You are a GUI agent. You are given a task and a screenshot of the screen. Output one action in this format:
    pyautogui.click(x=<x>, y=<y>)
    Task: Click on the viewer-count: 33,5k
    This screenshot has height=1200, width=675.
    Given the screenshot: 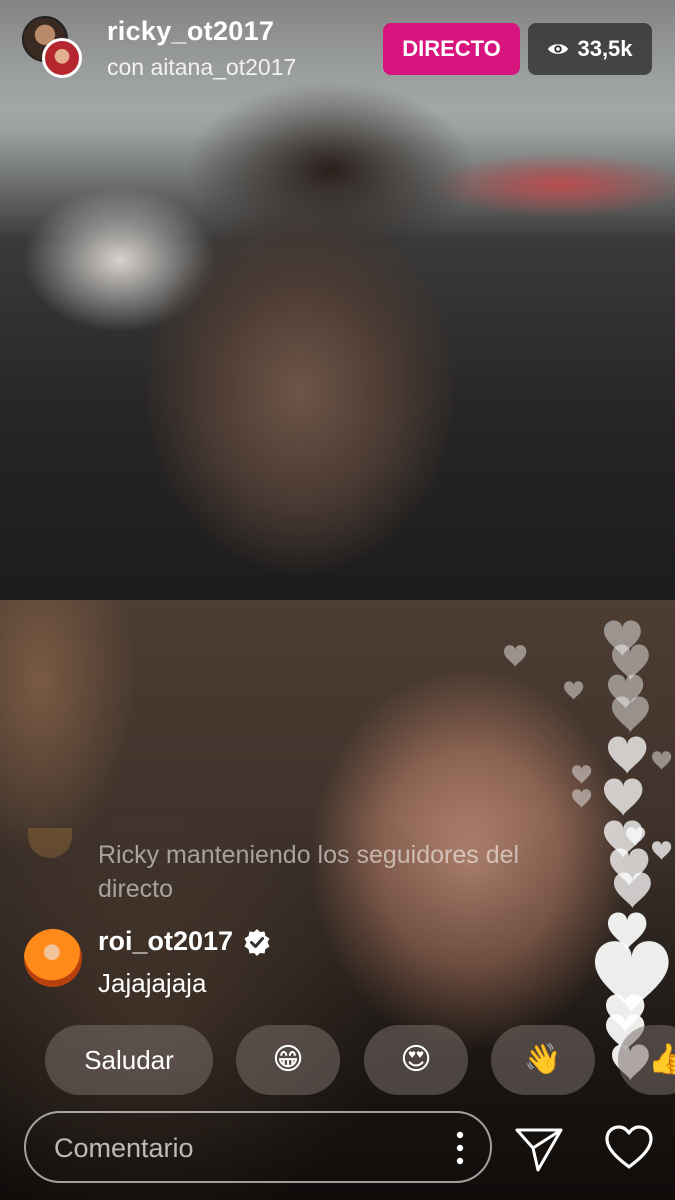 What is the action you would take?
    pyautogui.click(x=605, y=48)
    